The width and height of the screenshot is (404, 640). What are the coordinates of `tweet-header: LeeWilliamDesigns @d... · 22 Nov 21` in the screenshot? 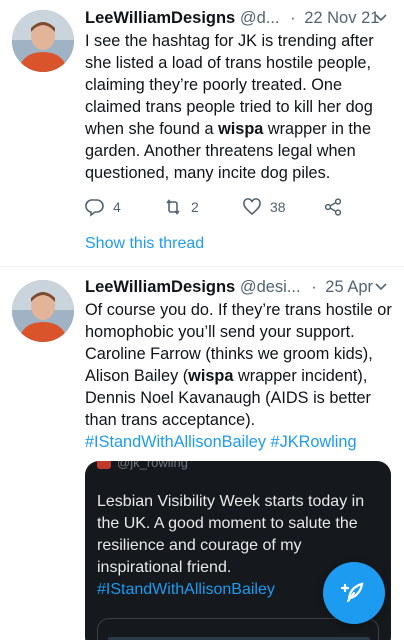 It's located at (232, 18).